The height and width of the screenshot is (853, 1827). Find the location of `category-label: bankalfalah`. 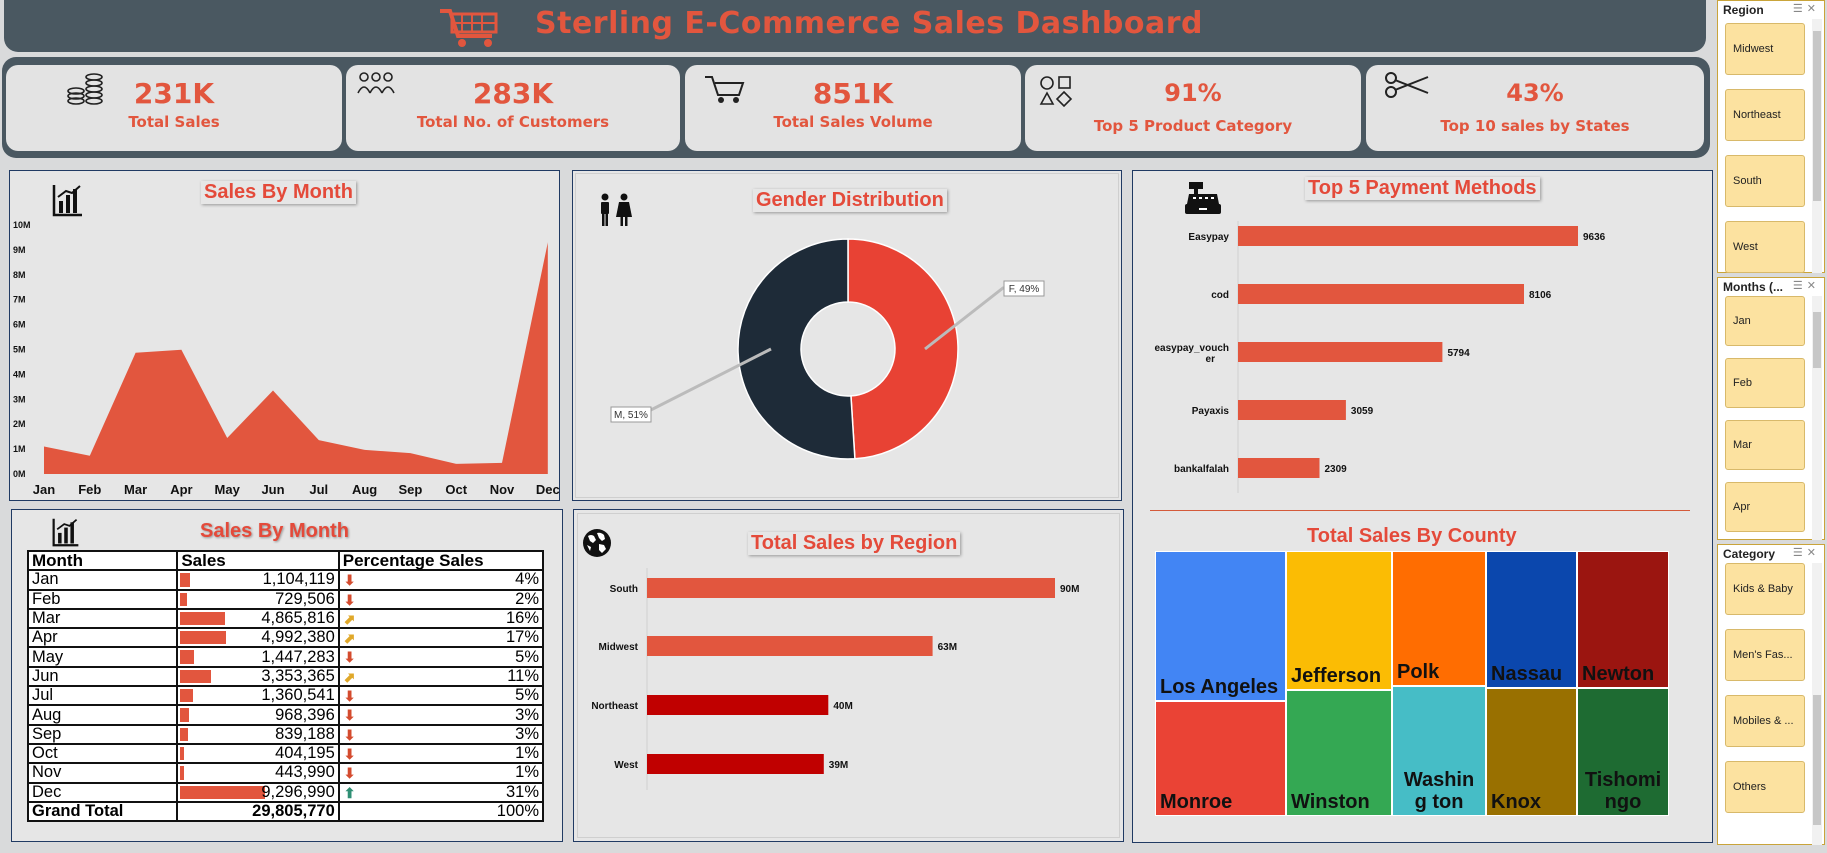

category-label: bankalfalah is located at coordinates (1201, 469).